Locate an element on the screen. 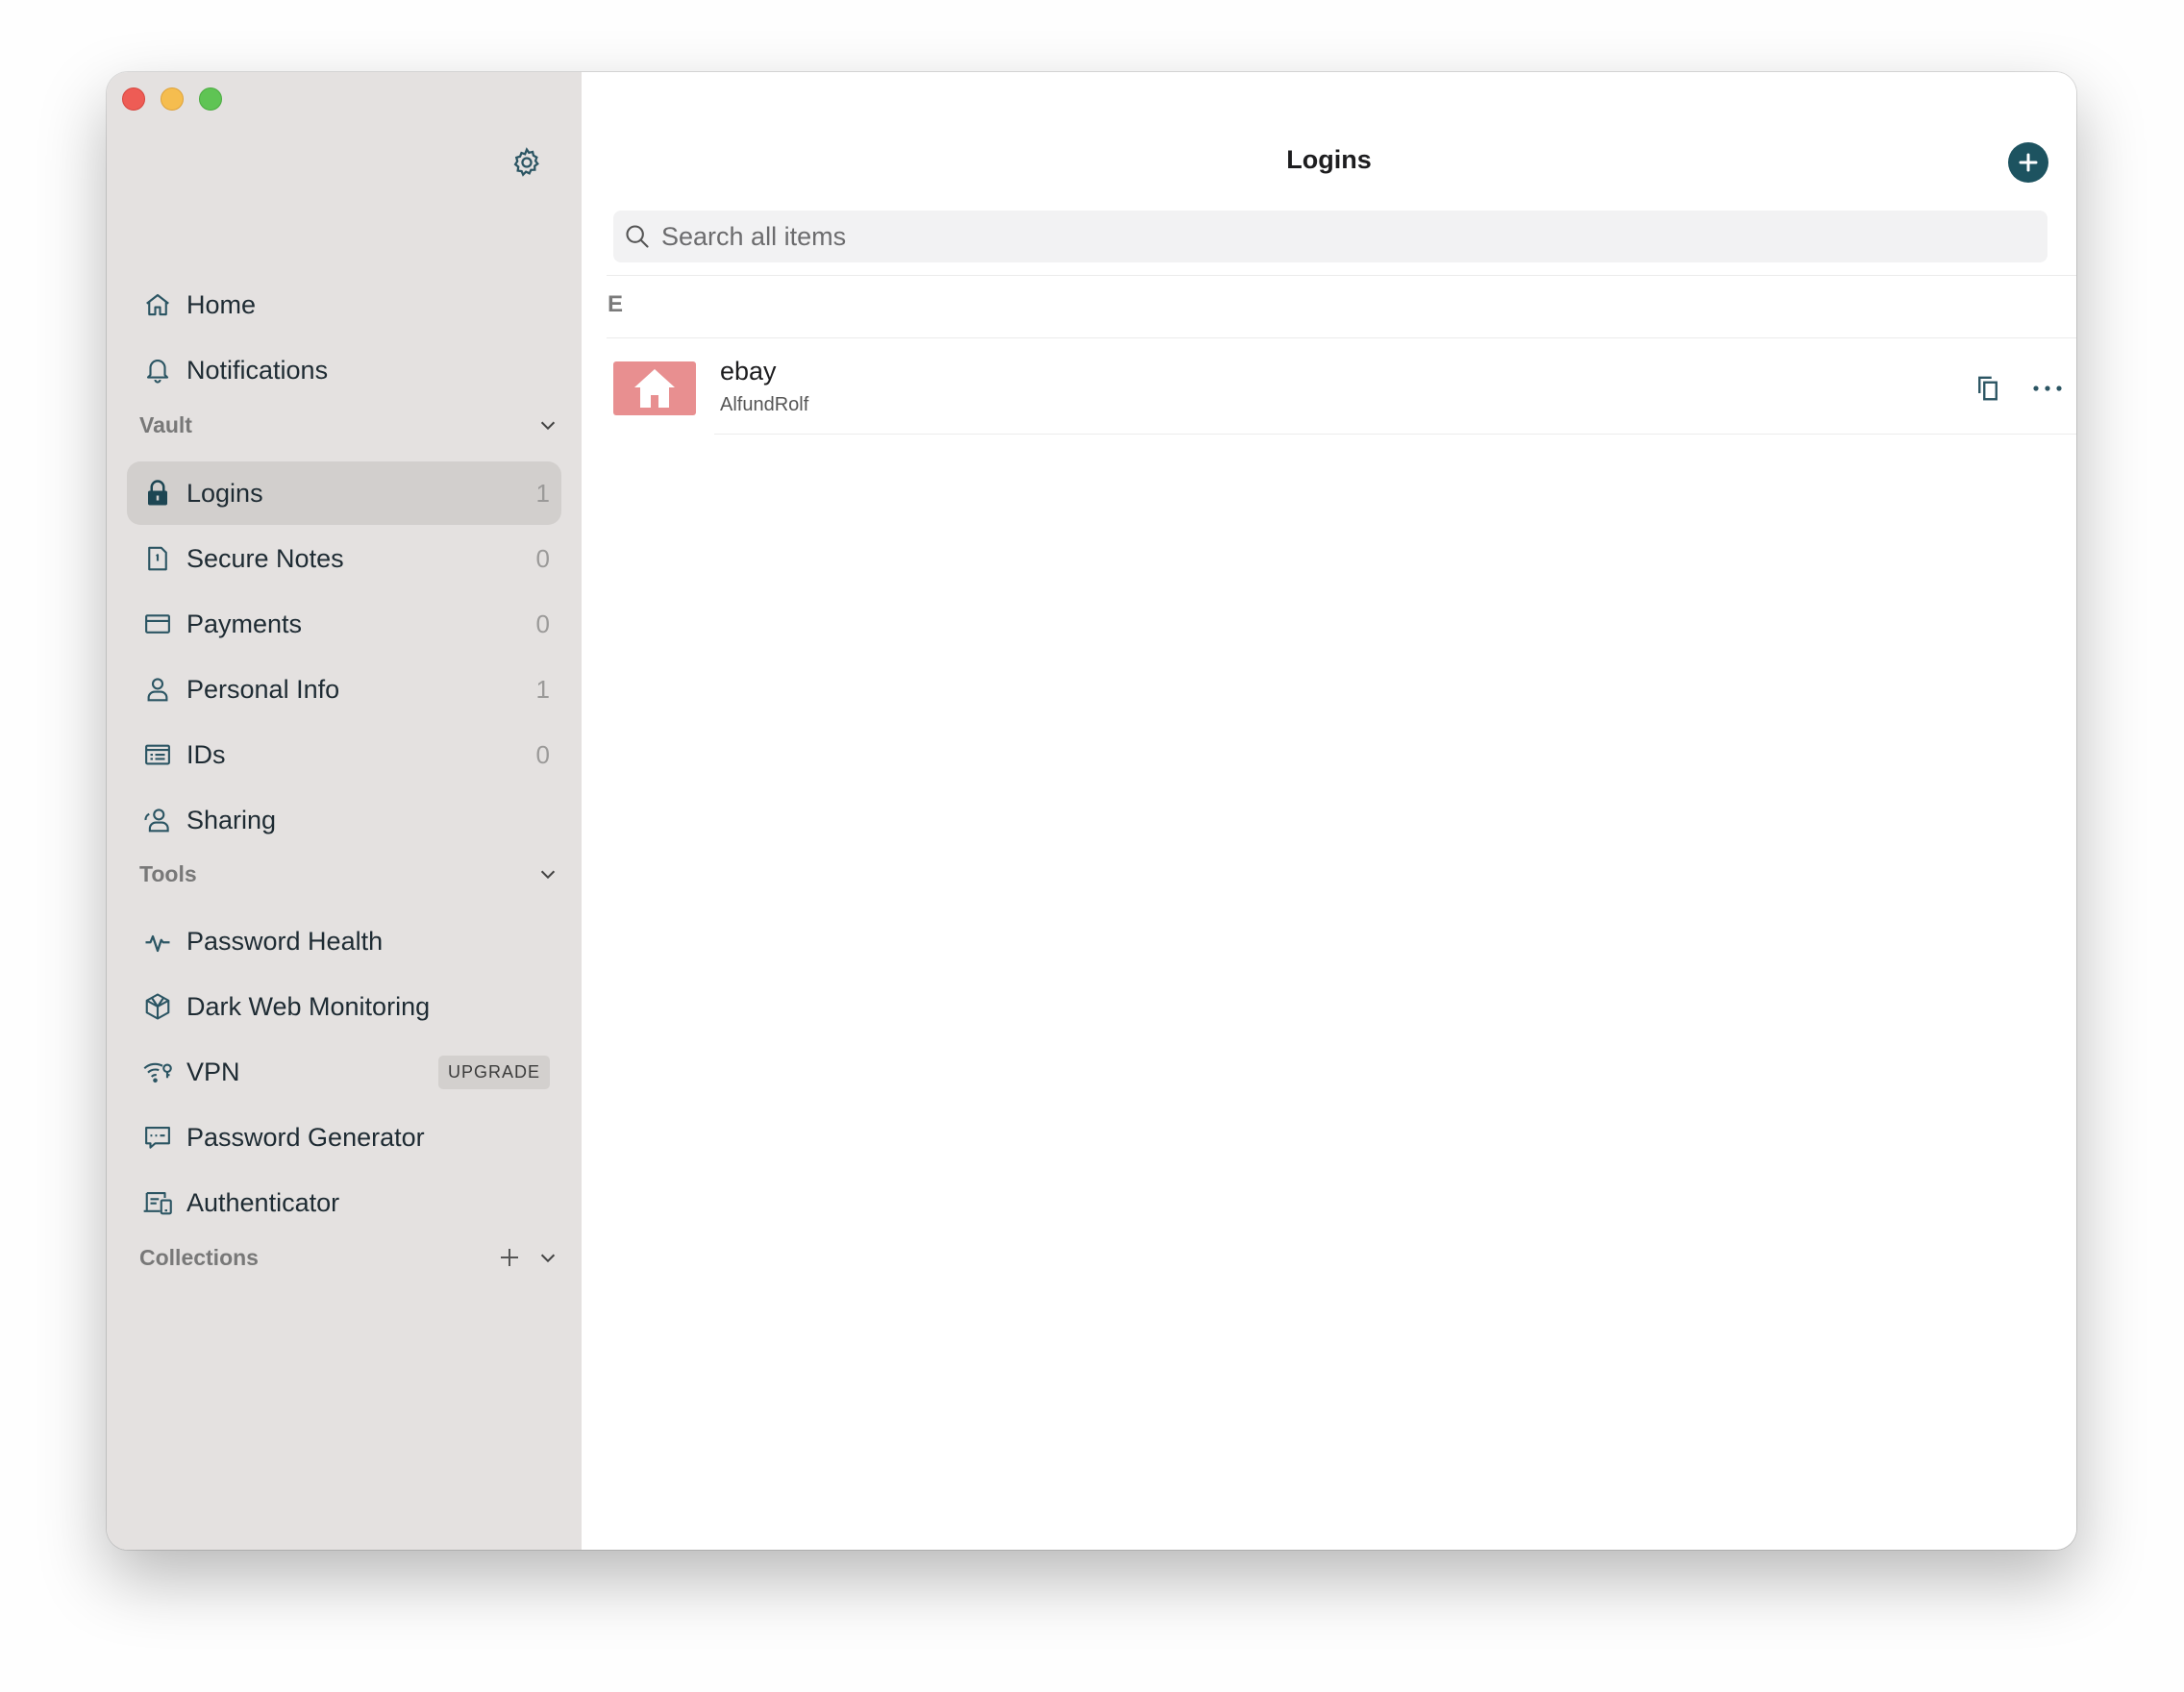 The image size is (2184, 1692). window-minimize-button is located at coordinates (173, 99).